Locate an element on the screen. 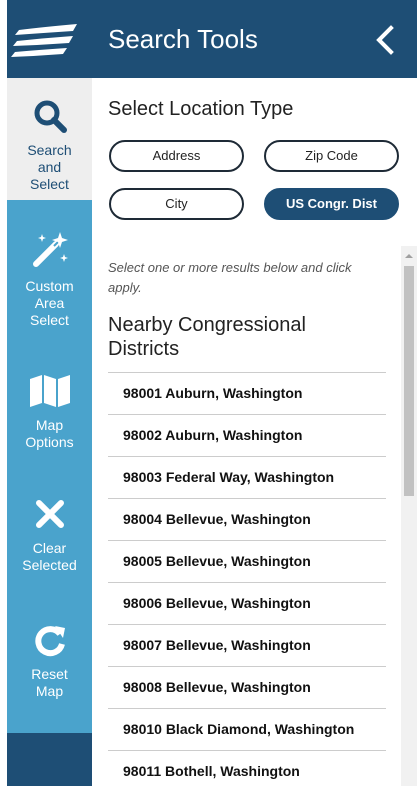  address-type-button: Address is located at coordinates (176, 156).